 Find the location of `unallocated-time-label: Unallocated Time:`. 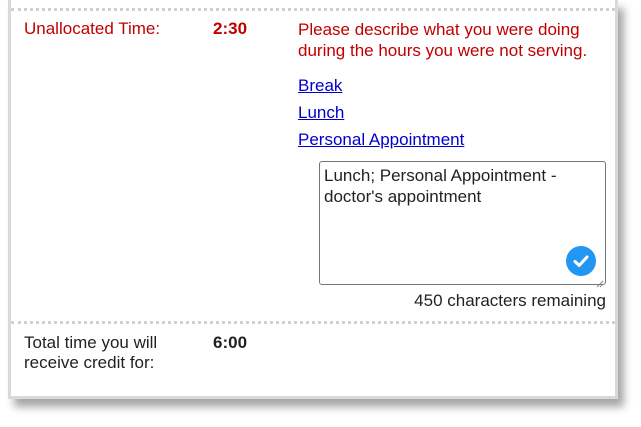

unallocated-time-label: Unallocated Time: is located at coordinates (92, 28).